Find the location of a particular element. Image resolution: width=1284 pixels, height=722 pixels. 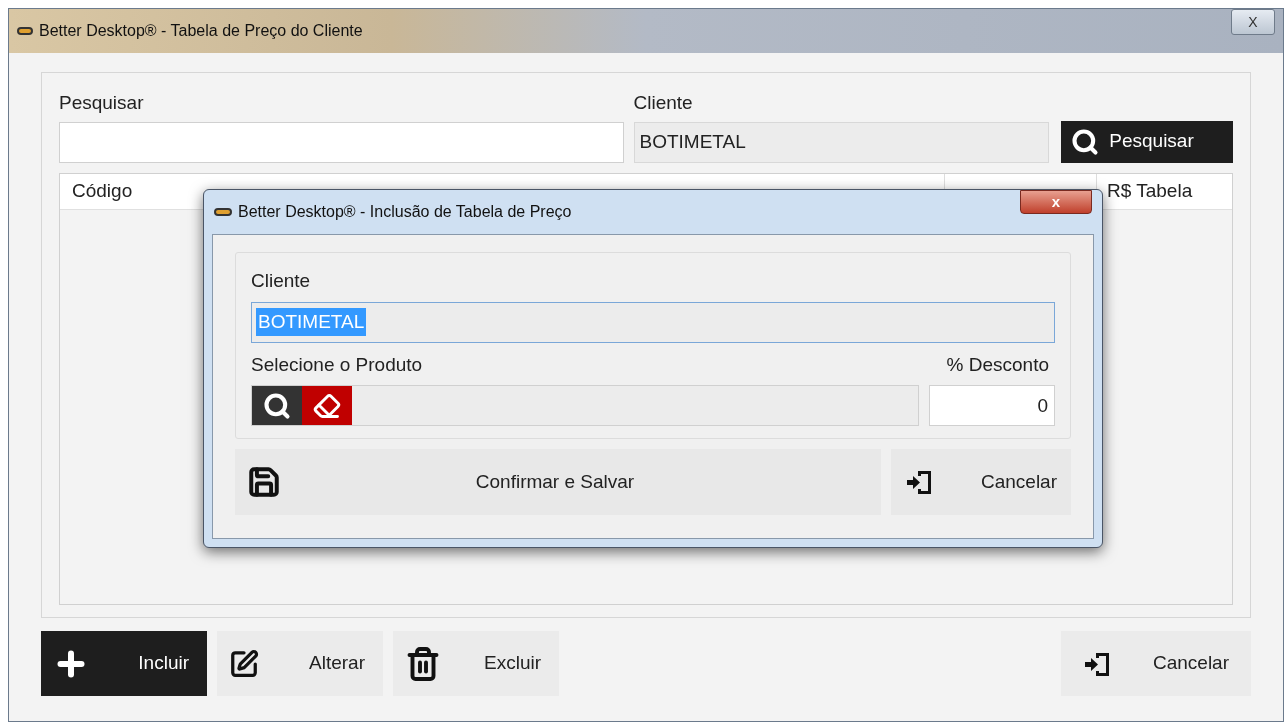

field-label: % Desconto is located at coordinates (997, 364).